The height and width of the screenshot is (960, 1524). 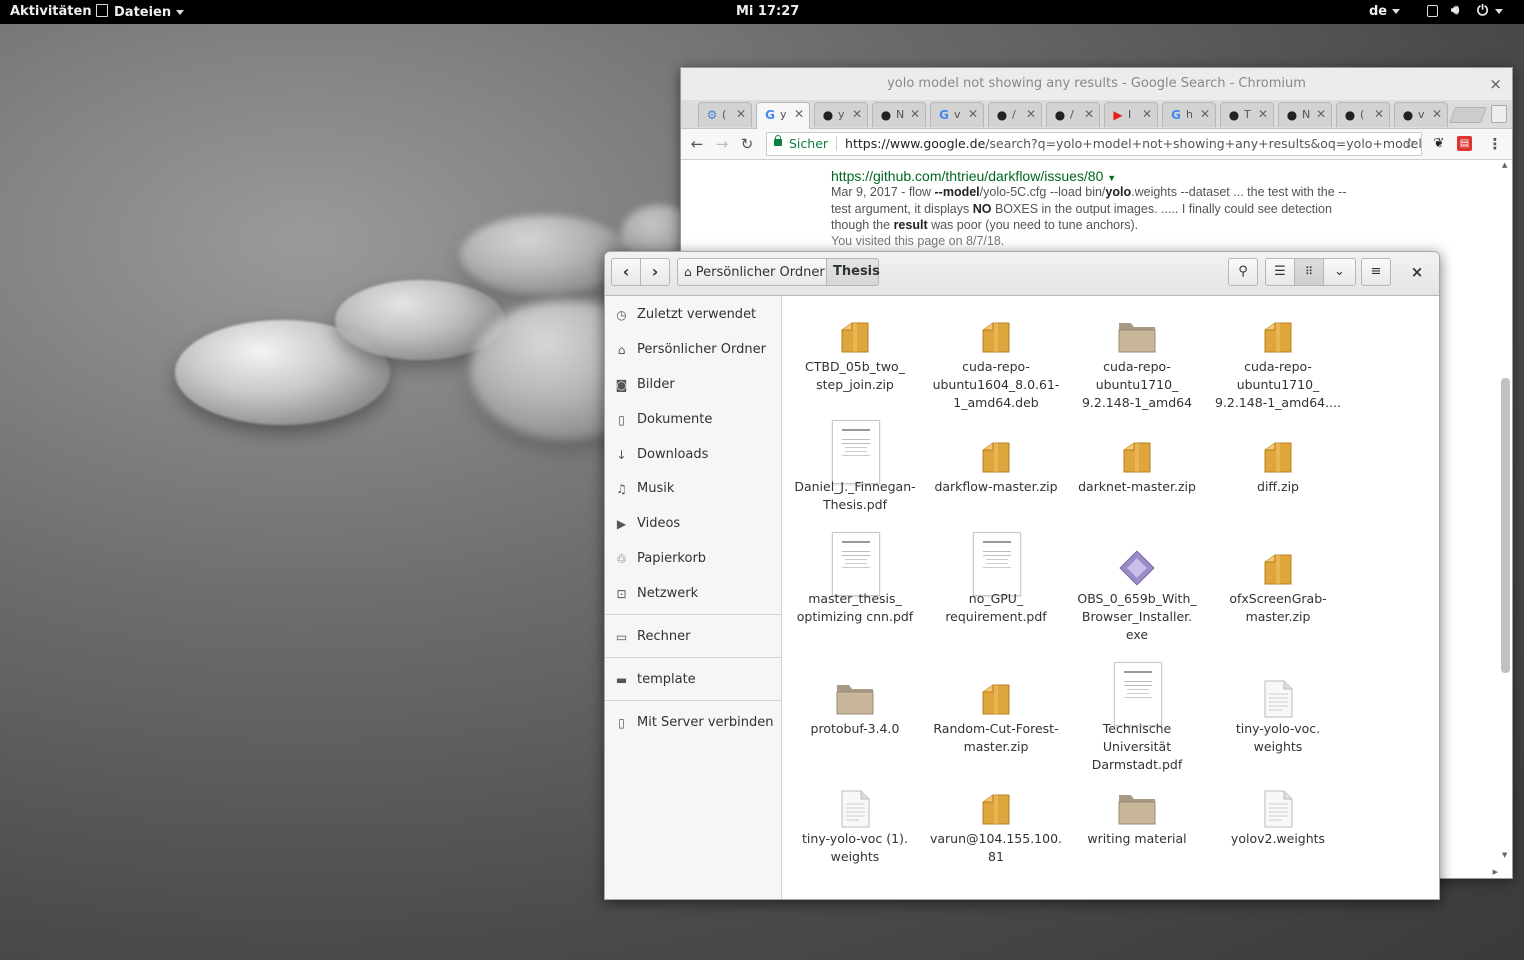 What do you see at coordinates (693, 680) in the screenshot?
I see `sidebar-item-template: ▬ template` at bounding box center [693, 680].